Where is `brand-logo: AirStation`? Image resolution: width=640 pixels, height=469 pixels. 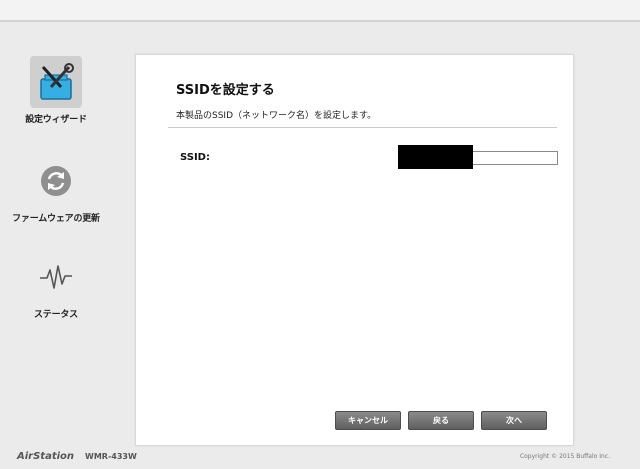
brand-logo: AirStation is located at coordinates (46, 456).